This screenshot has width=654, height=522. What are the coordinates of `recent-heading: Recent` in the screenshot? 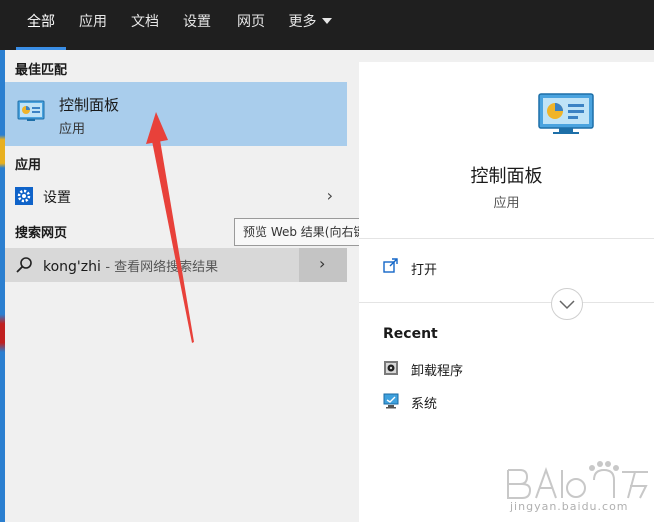 It's located at (410, 334).